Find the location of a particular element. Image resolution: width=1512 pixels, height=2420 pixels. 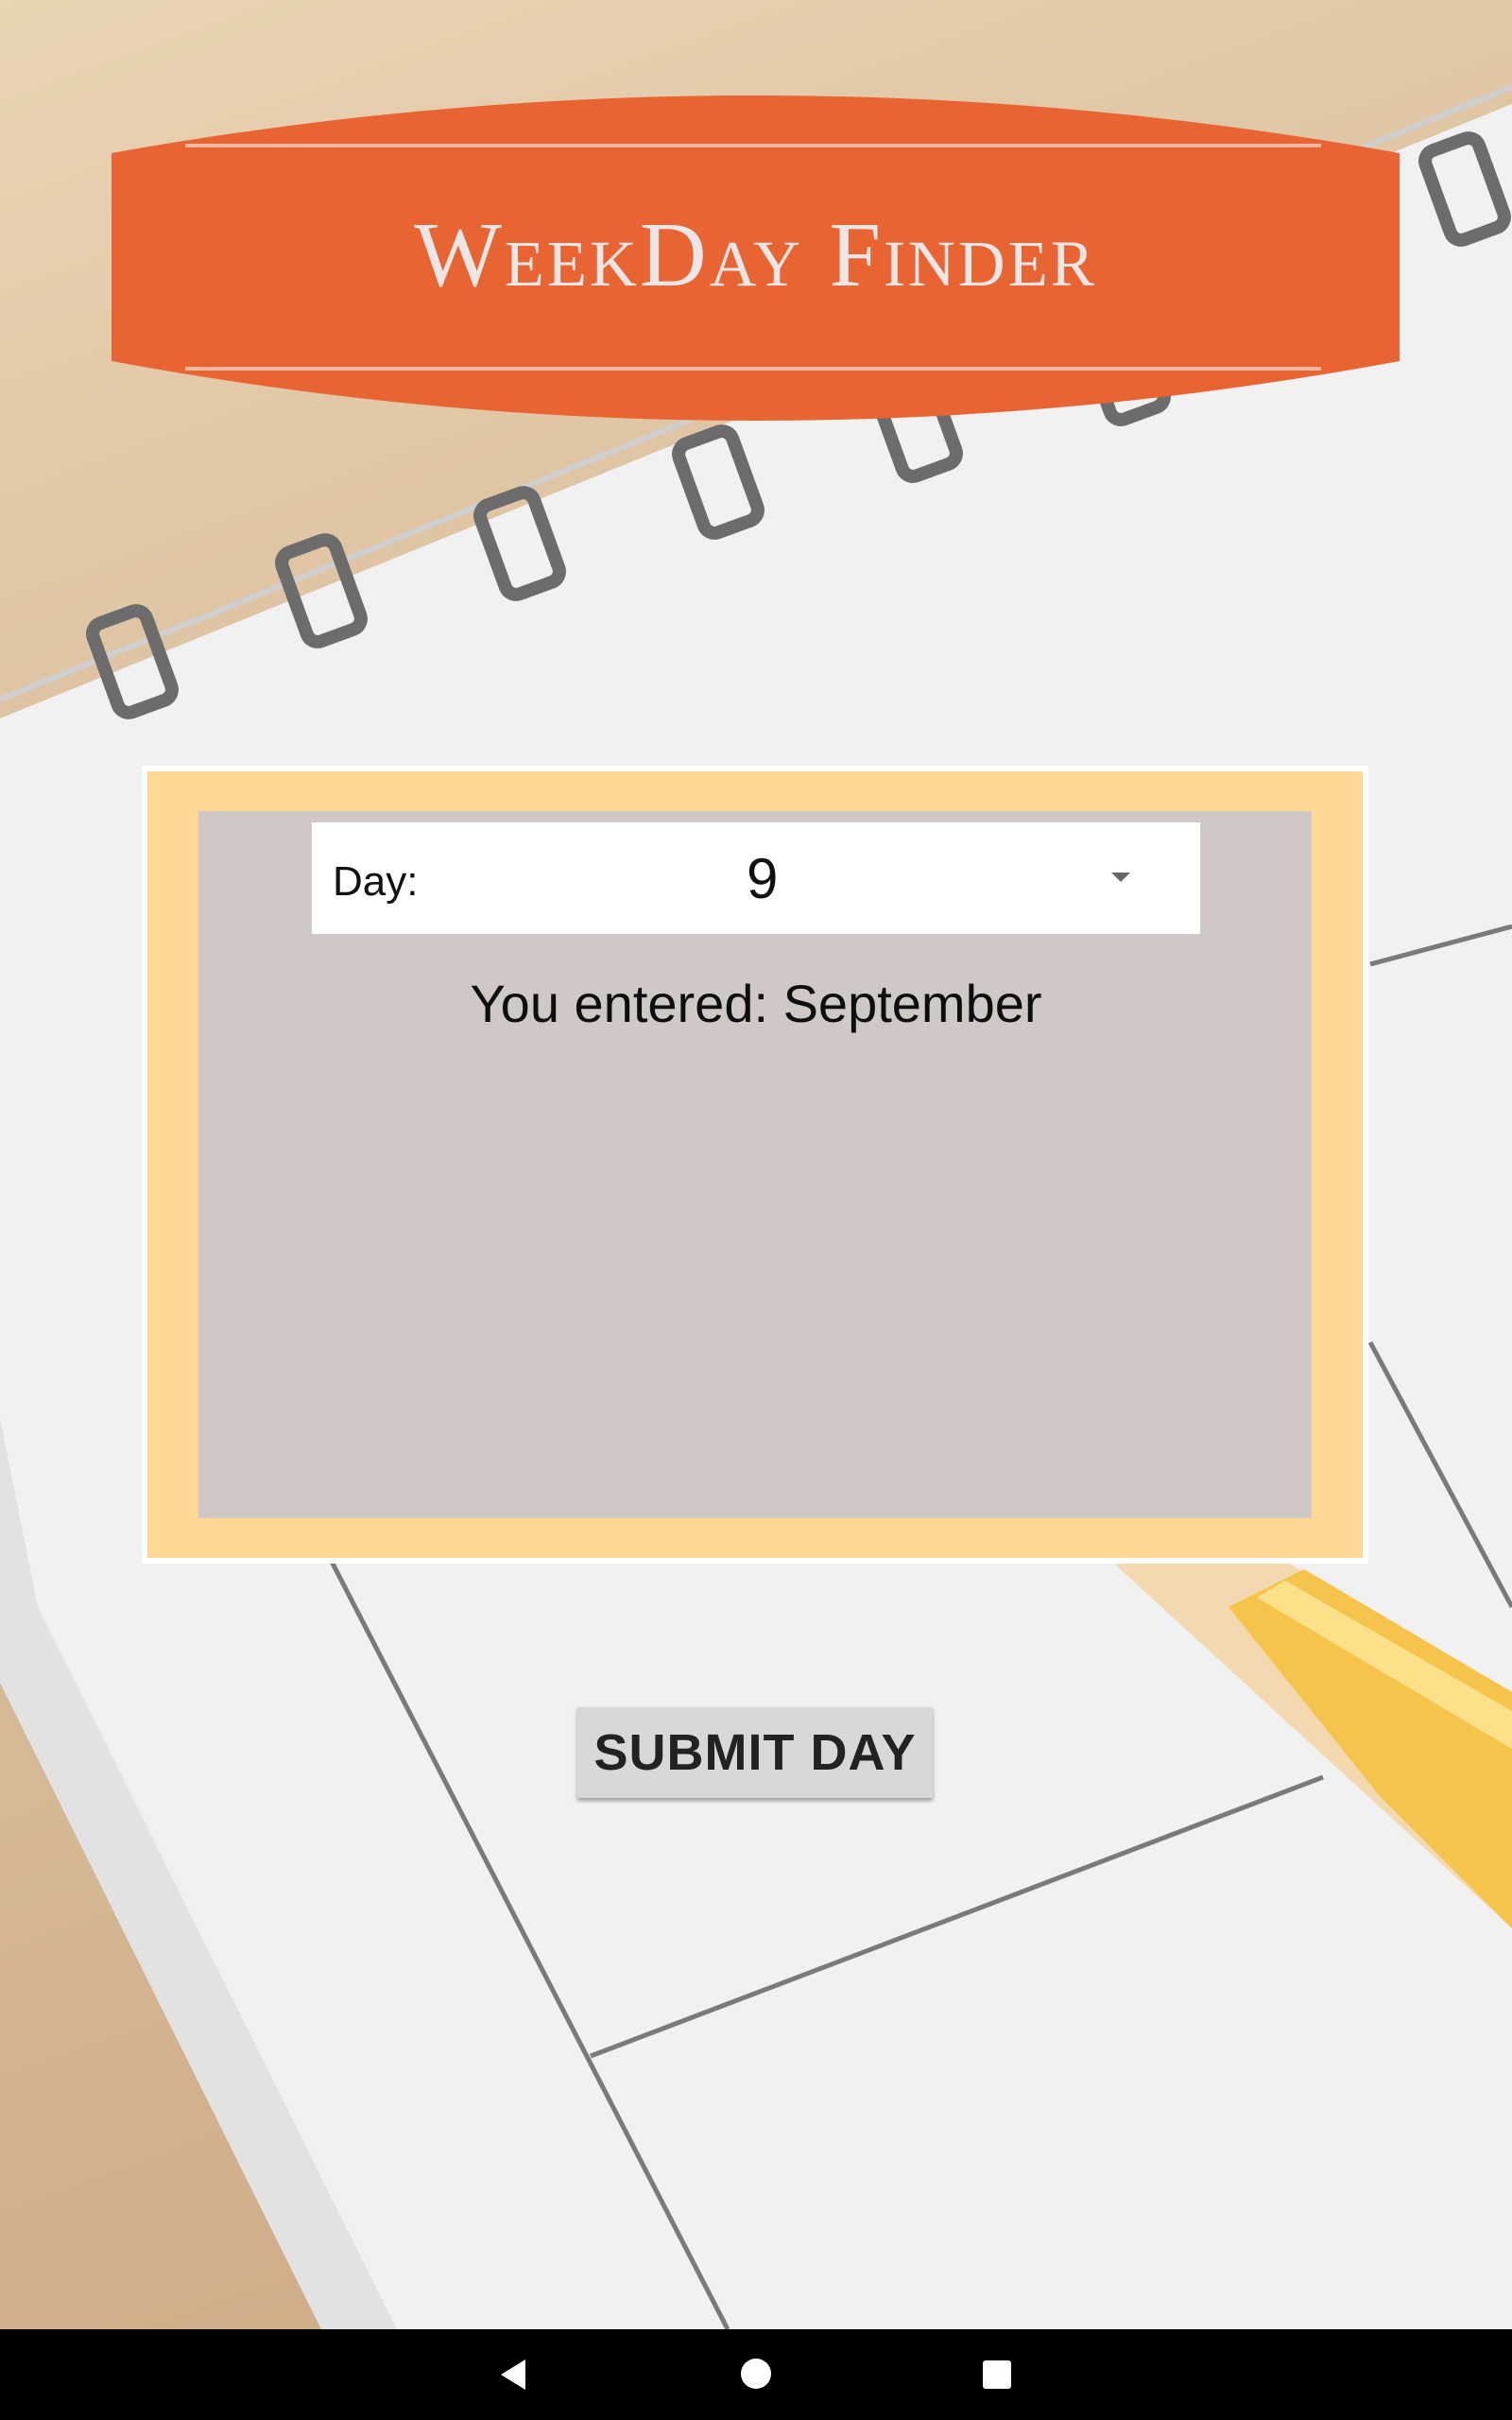

app-title: WeekDay Finder is located at coordinates (755, 255).